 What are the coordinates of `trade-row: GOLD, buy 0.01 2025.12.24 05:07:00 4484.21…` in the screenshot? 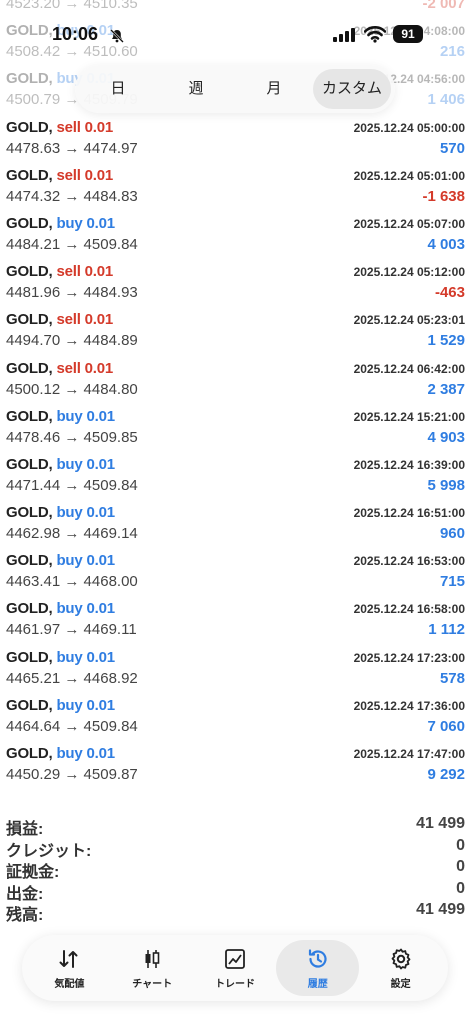 It's located at (235, 236).